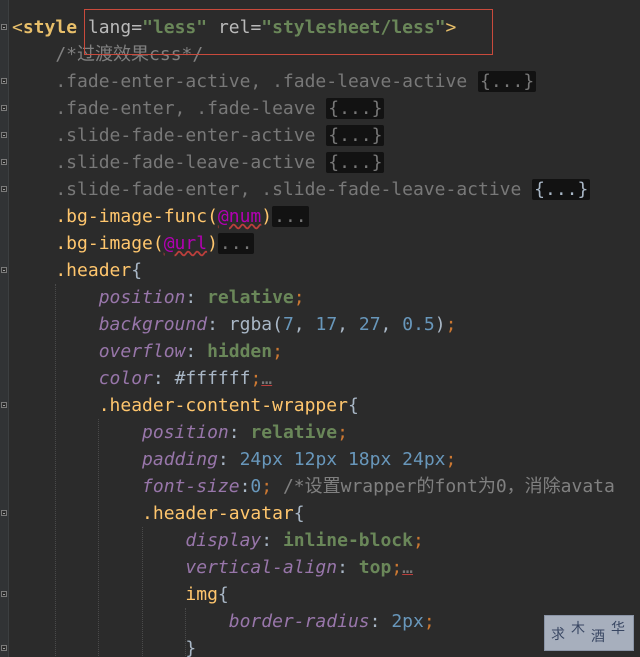 The image size is (640, 657). I want to click on code-token: .fade-enter-active, .fade-leave-active, so click(245, 81).